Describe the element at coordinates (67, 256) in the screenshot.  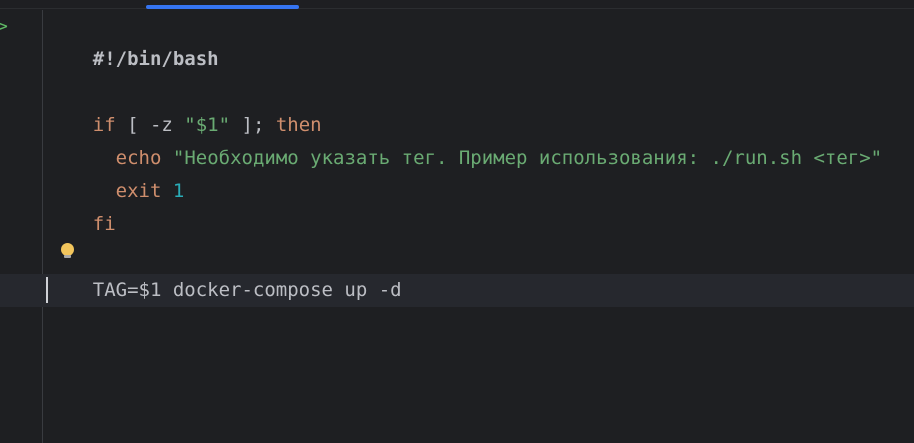
I see `lightbulb-base` at that location.